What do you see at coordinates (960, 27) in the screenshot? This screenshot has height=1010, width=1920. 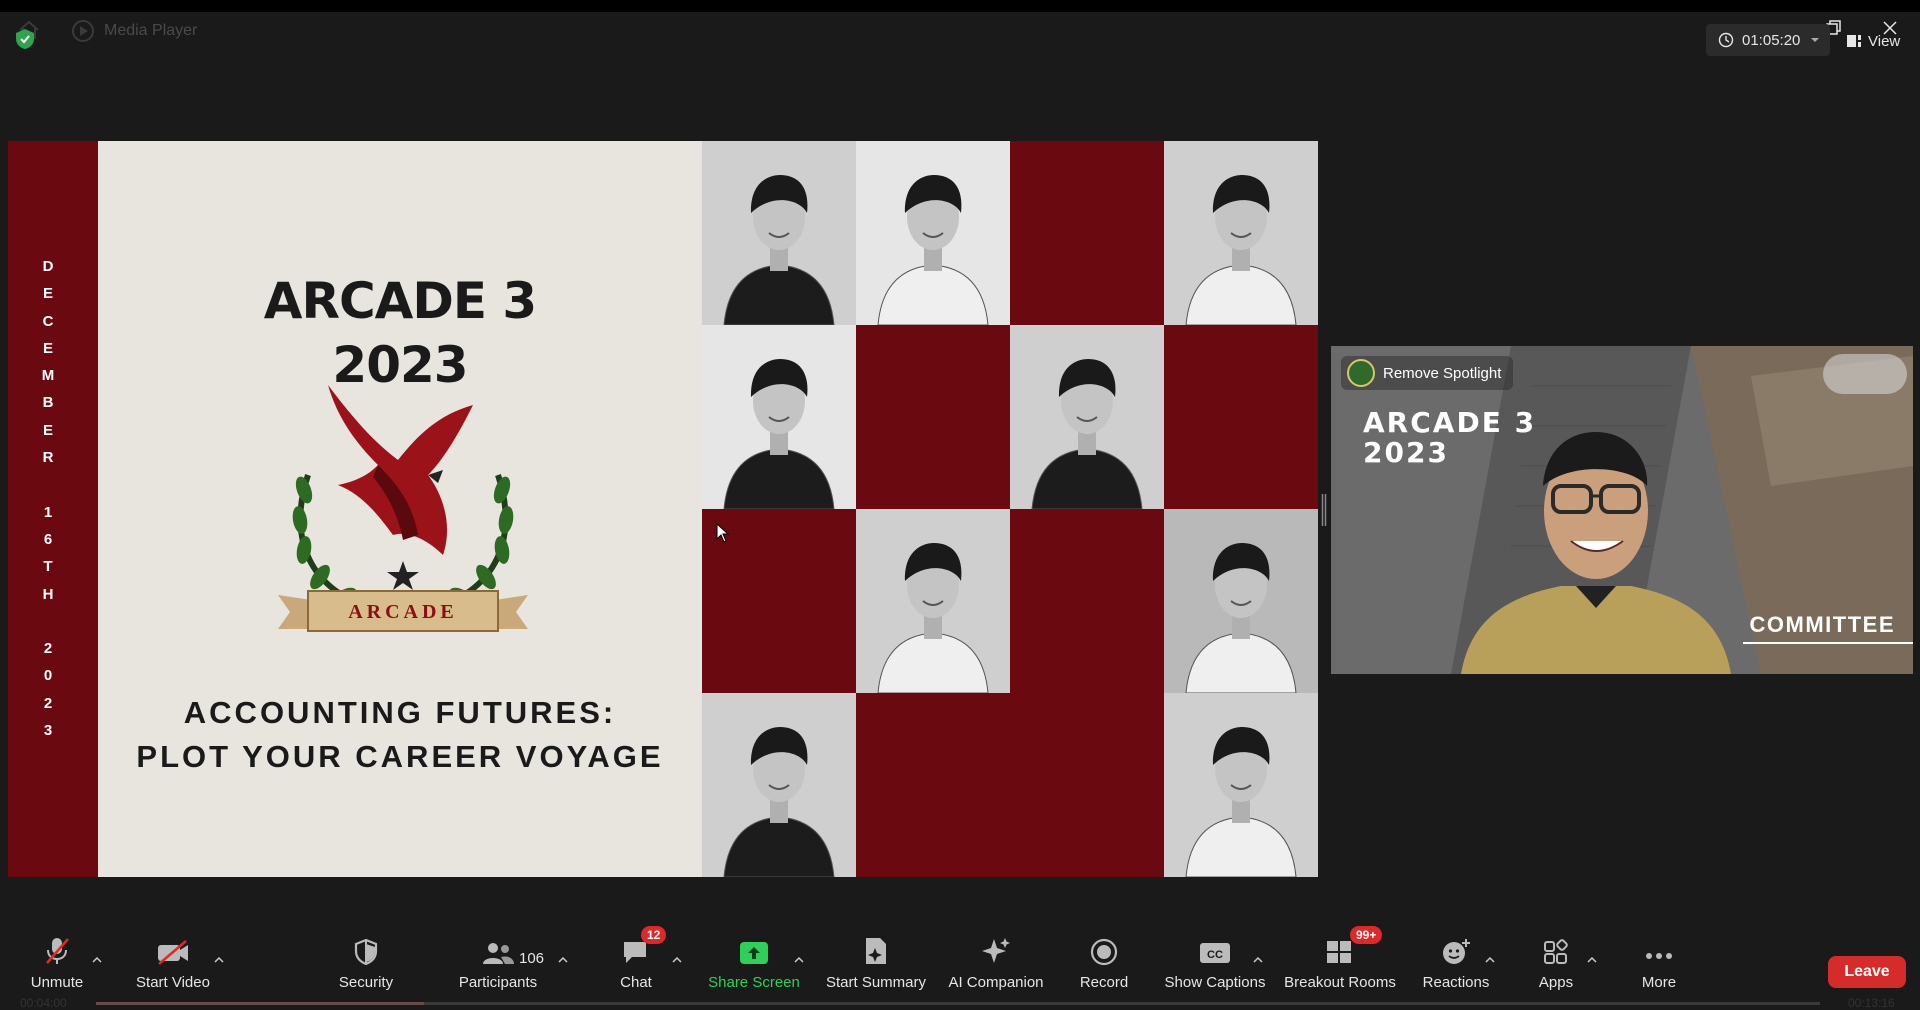 I see `title-bar: Media Player` at bounding box center [960, 27].